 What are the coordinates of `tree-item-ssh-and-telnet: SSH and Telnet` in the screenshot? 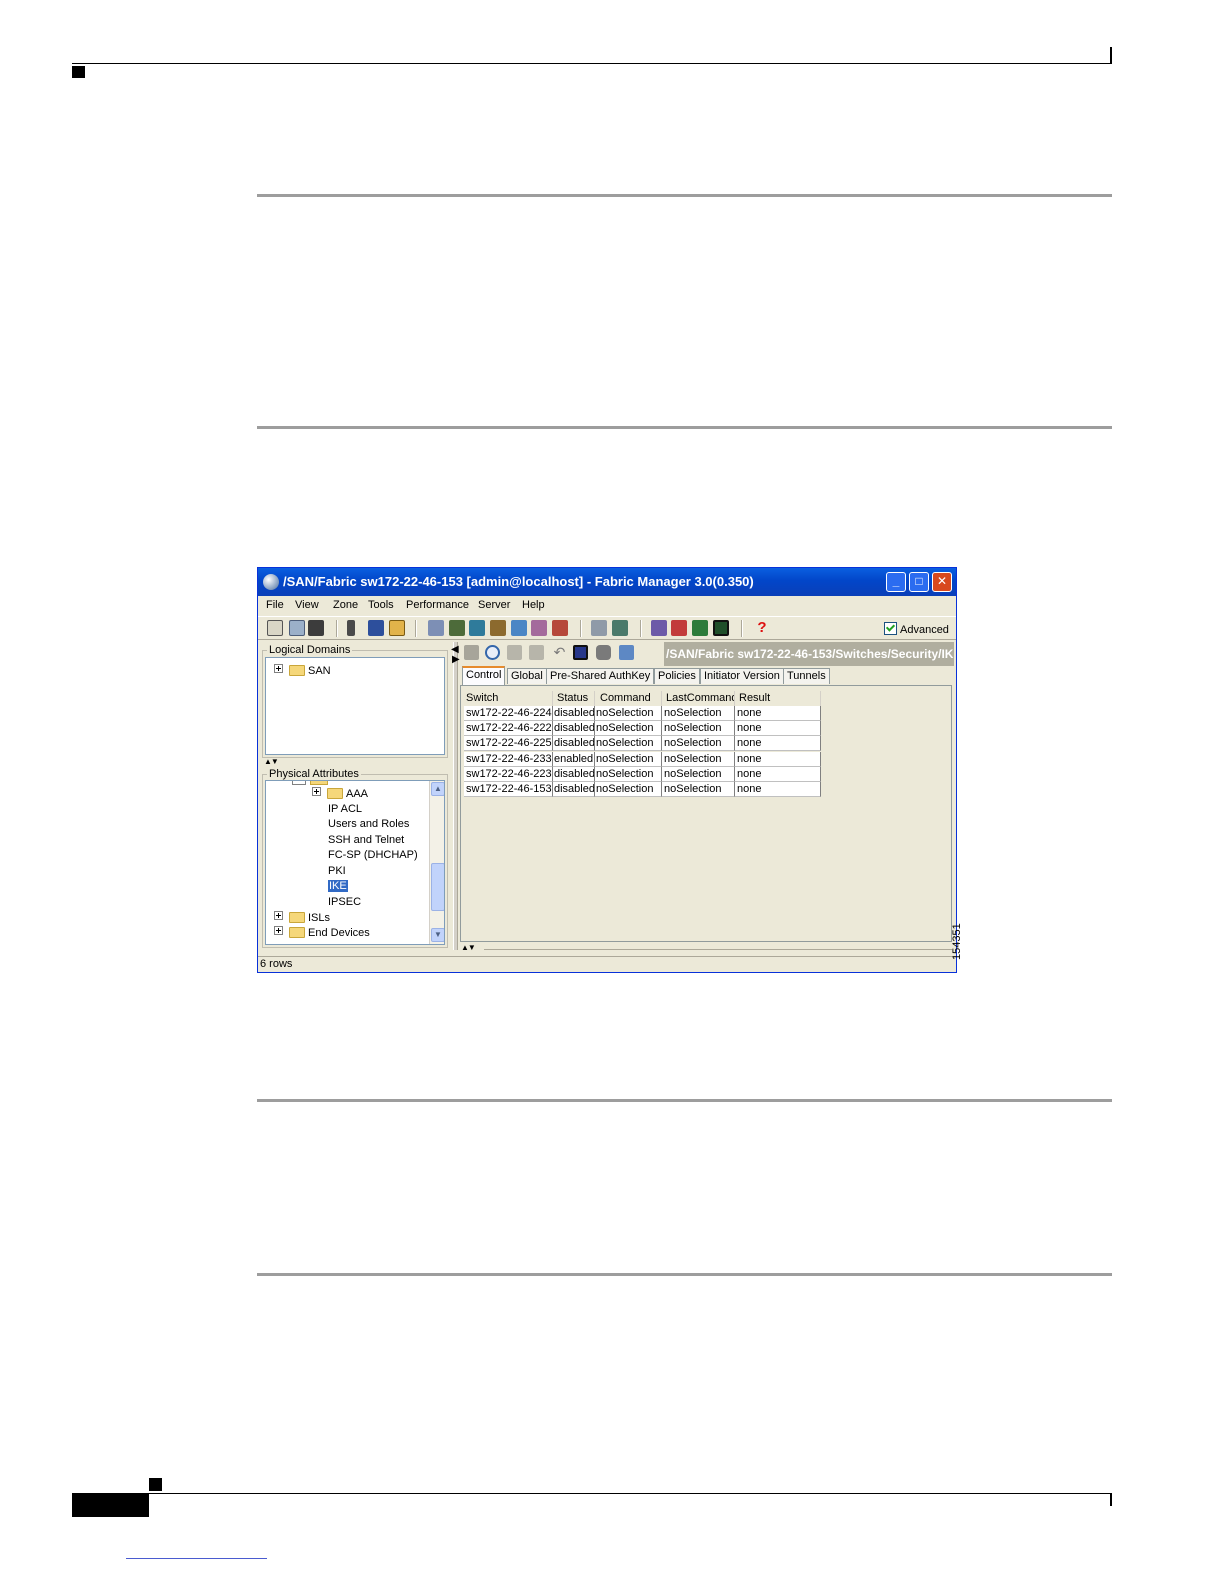 It's located at (366, 840).